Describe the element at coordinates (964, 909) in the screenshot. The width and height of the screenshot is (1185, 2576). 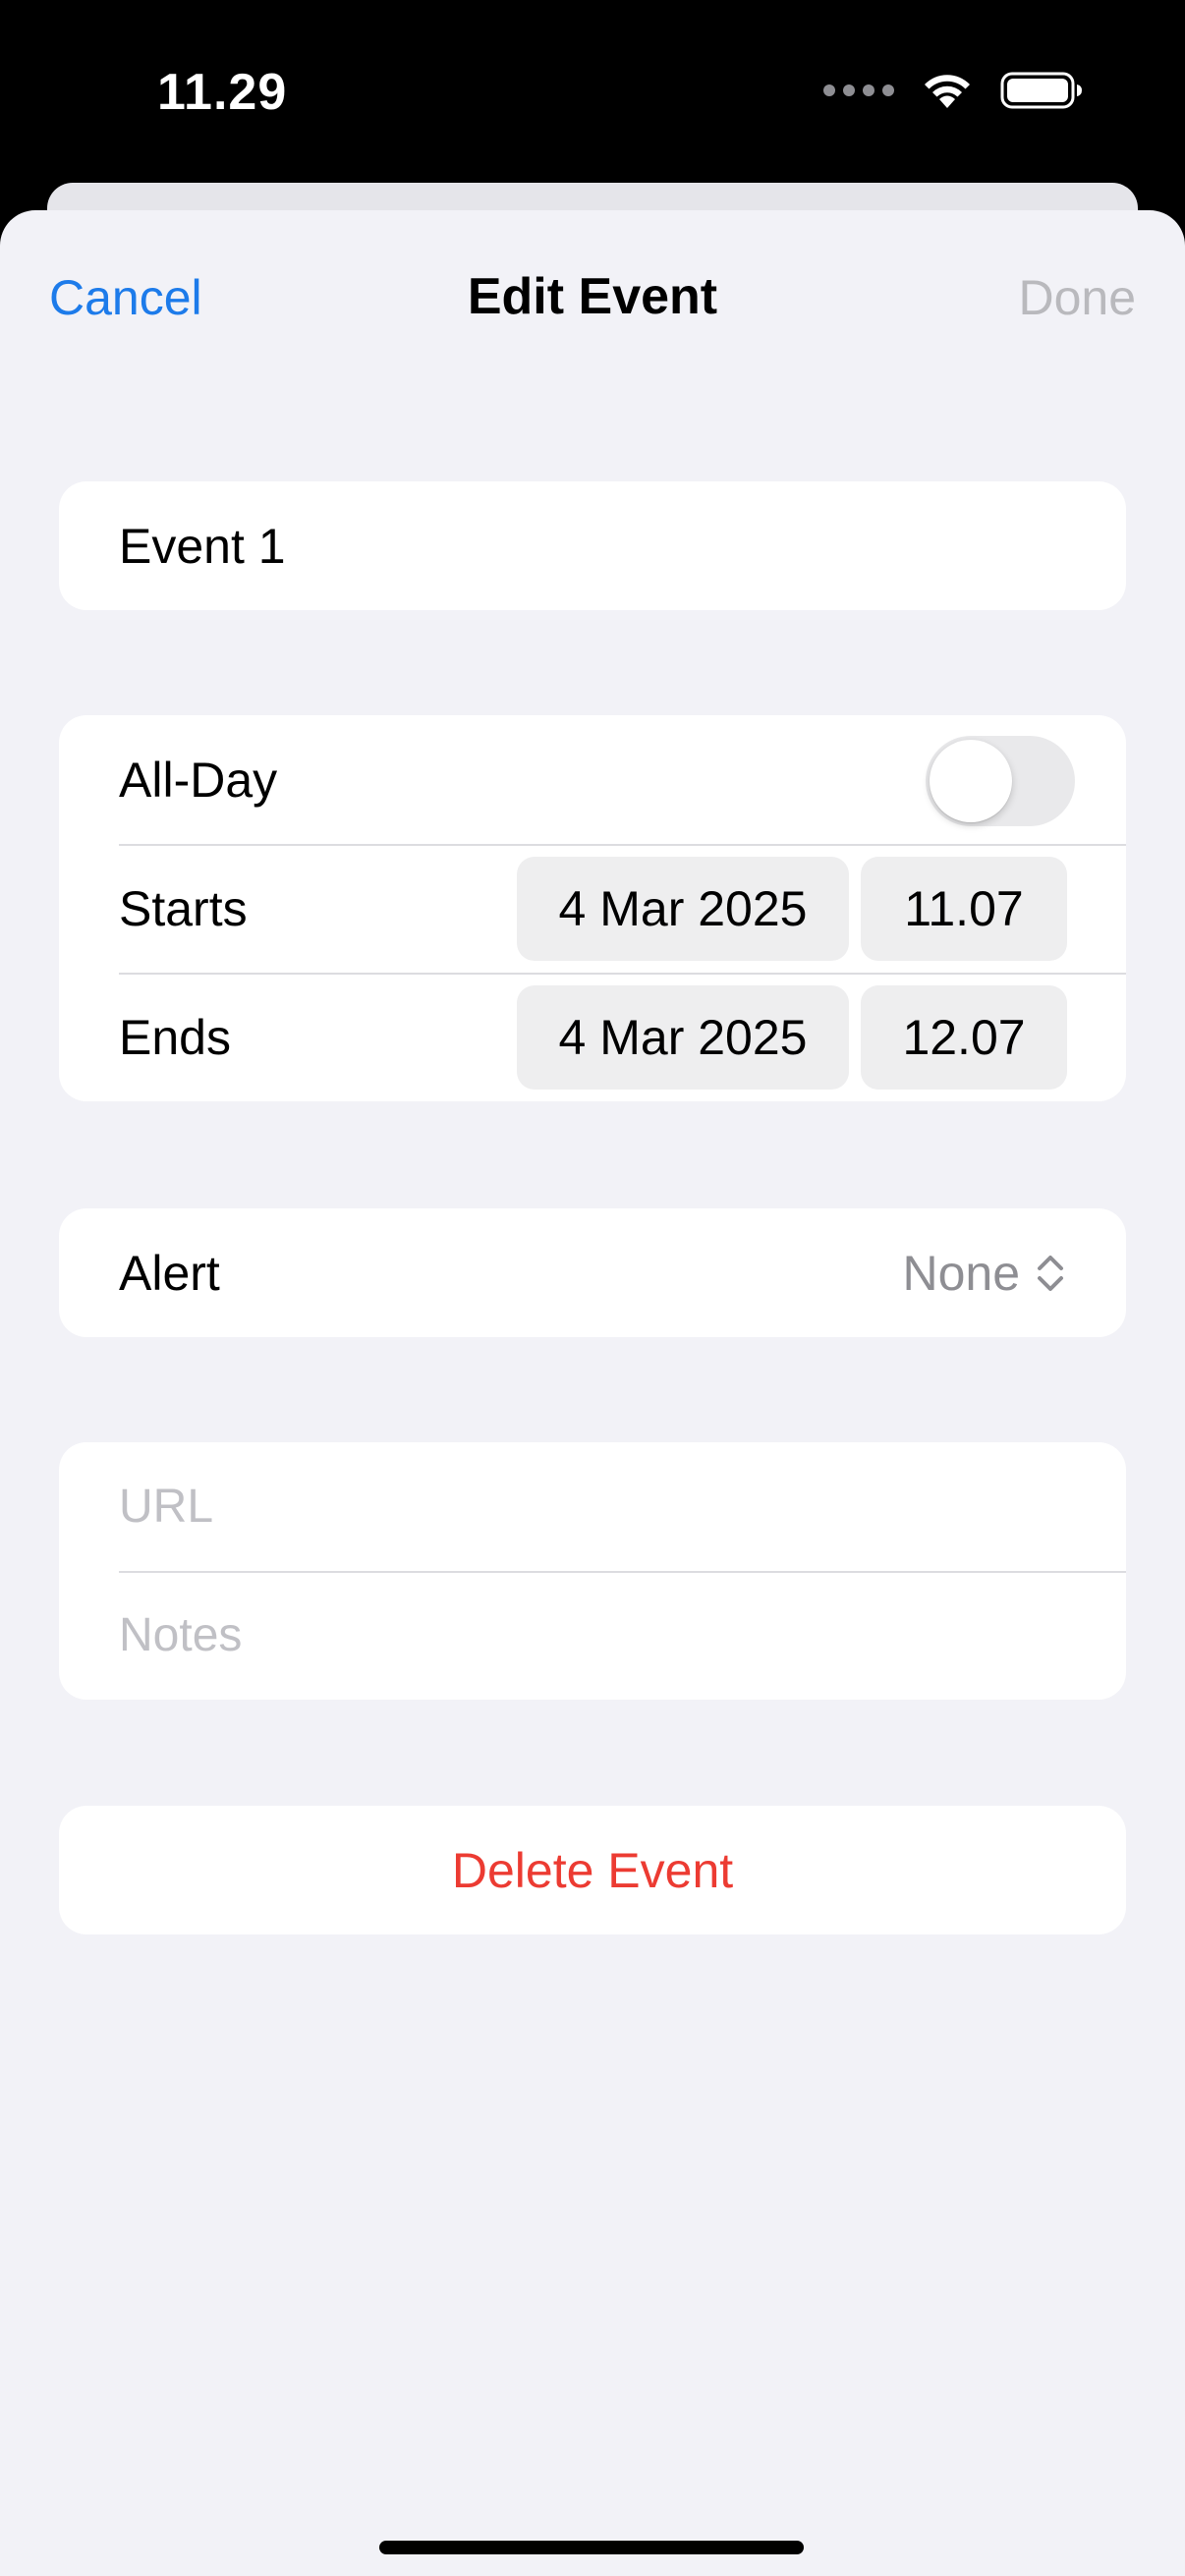
I see `start-time-button: 11.07` at that location.